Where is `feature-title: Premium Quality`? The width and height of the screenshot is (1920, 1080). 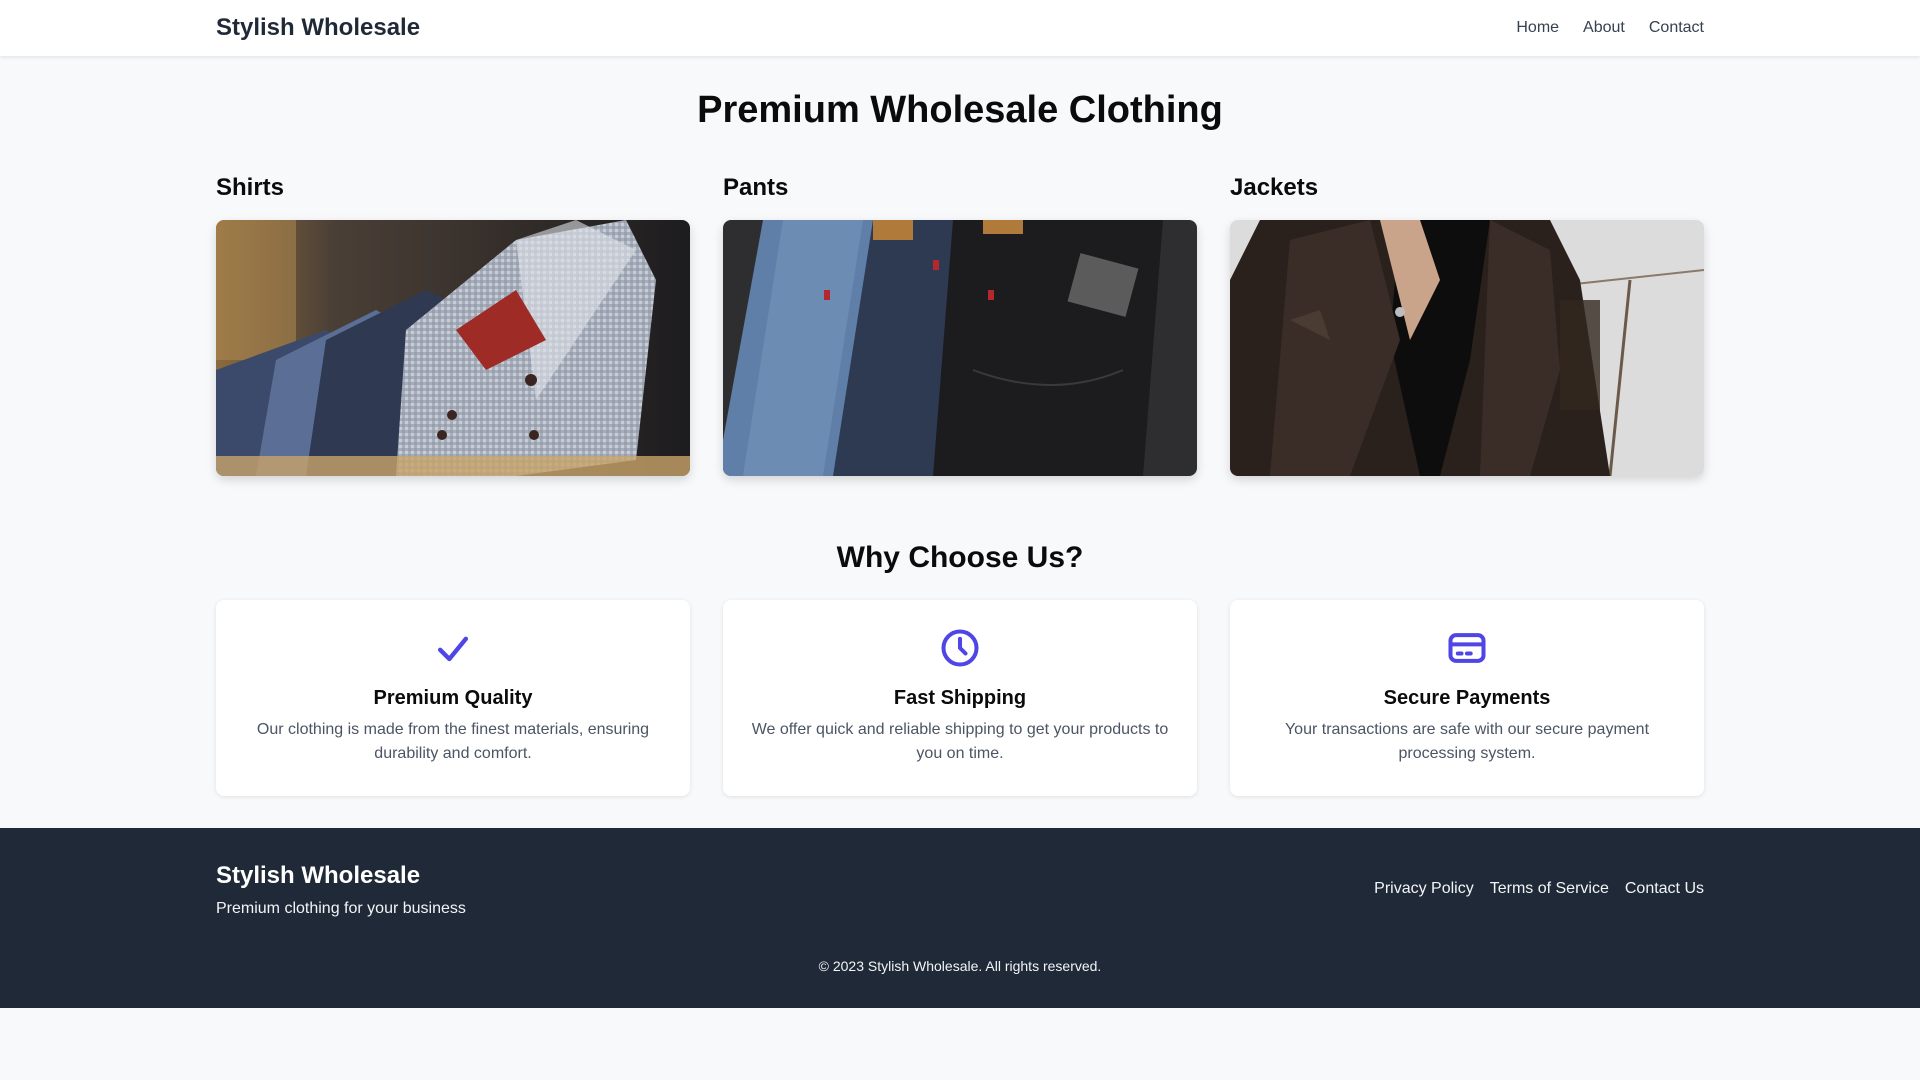
feature-title: Premium Quality is located at coordinates (453, 698).